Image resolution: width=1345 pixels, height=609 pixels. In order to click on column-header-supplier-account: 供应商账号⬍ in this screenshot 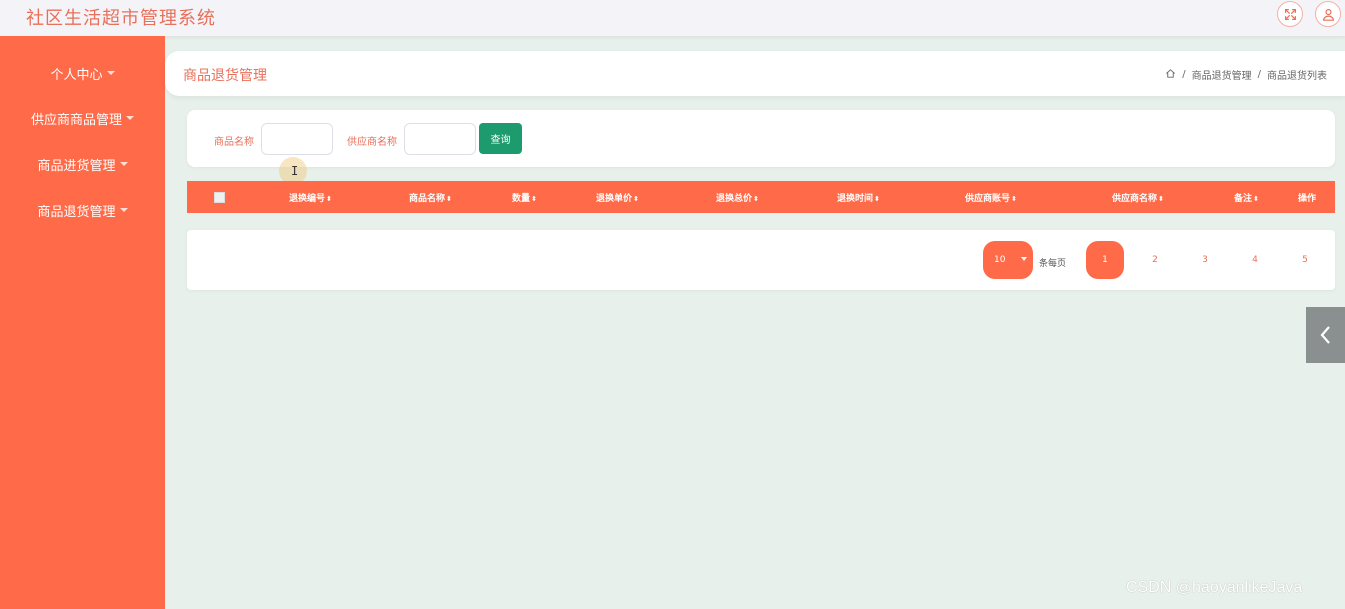, I will do `click(991, 197)`.